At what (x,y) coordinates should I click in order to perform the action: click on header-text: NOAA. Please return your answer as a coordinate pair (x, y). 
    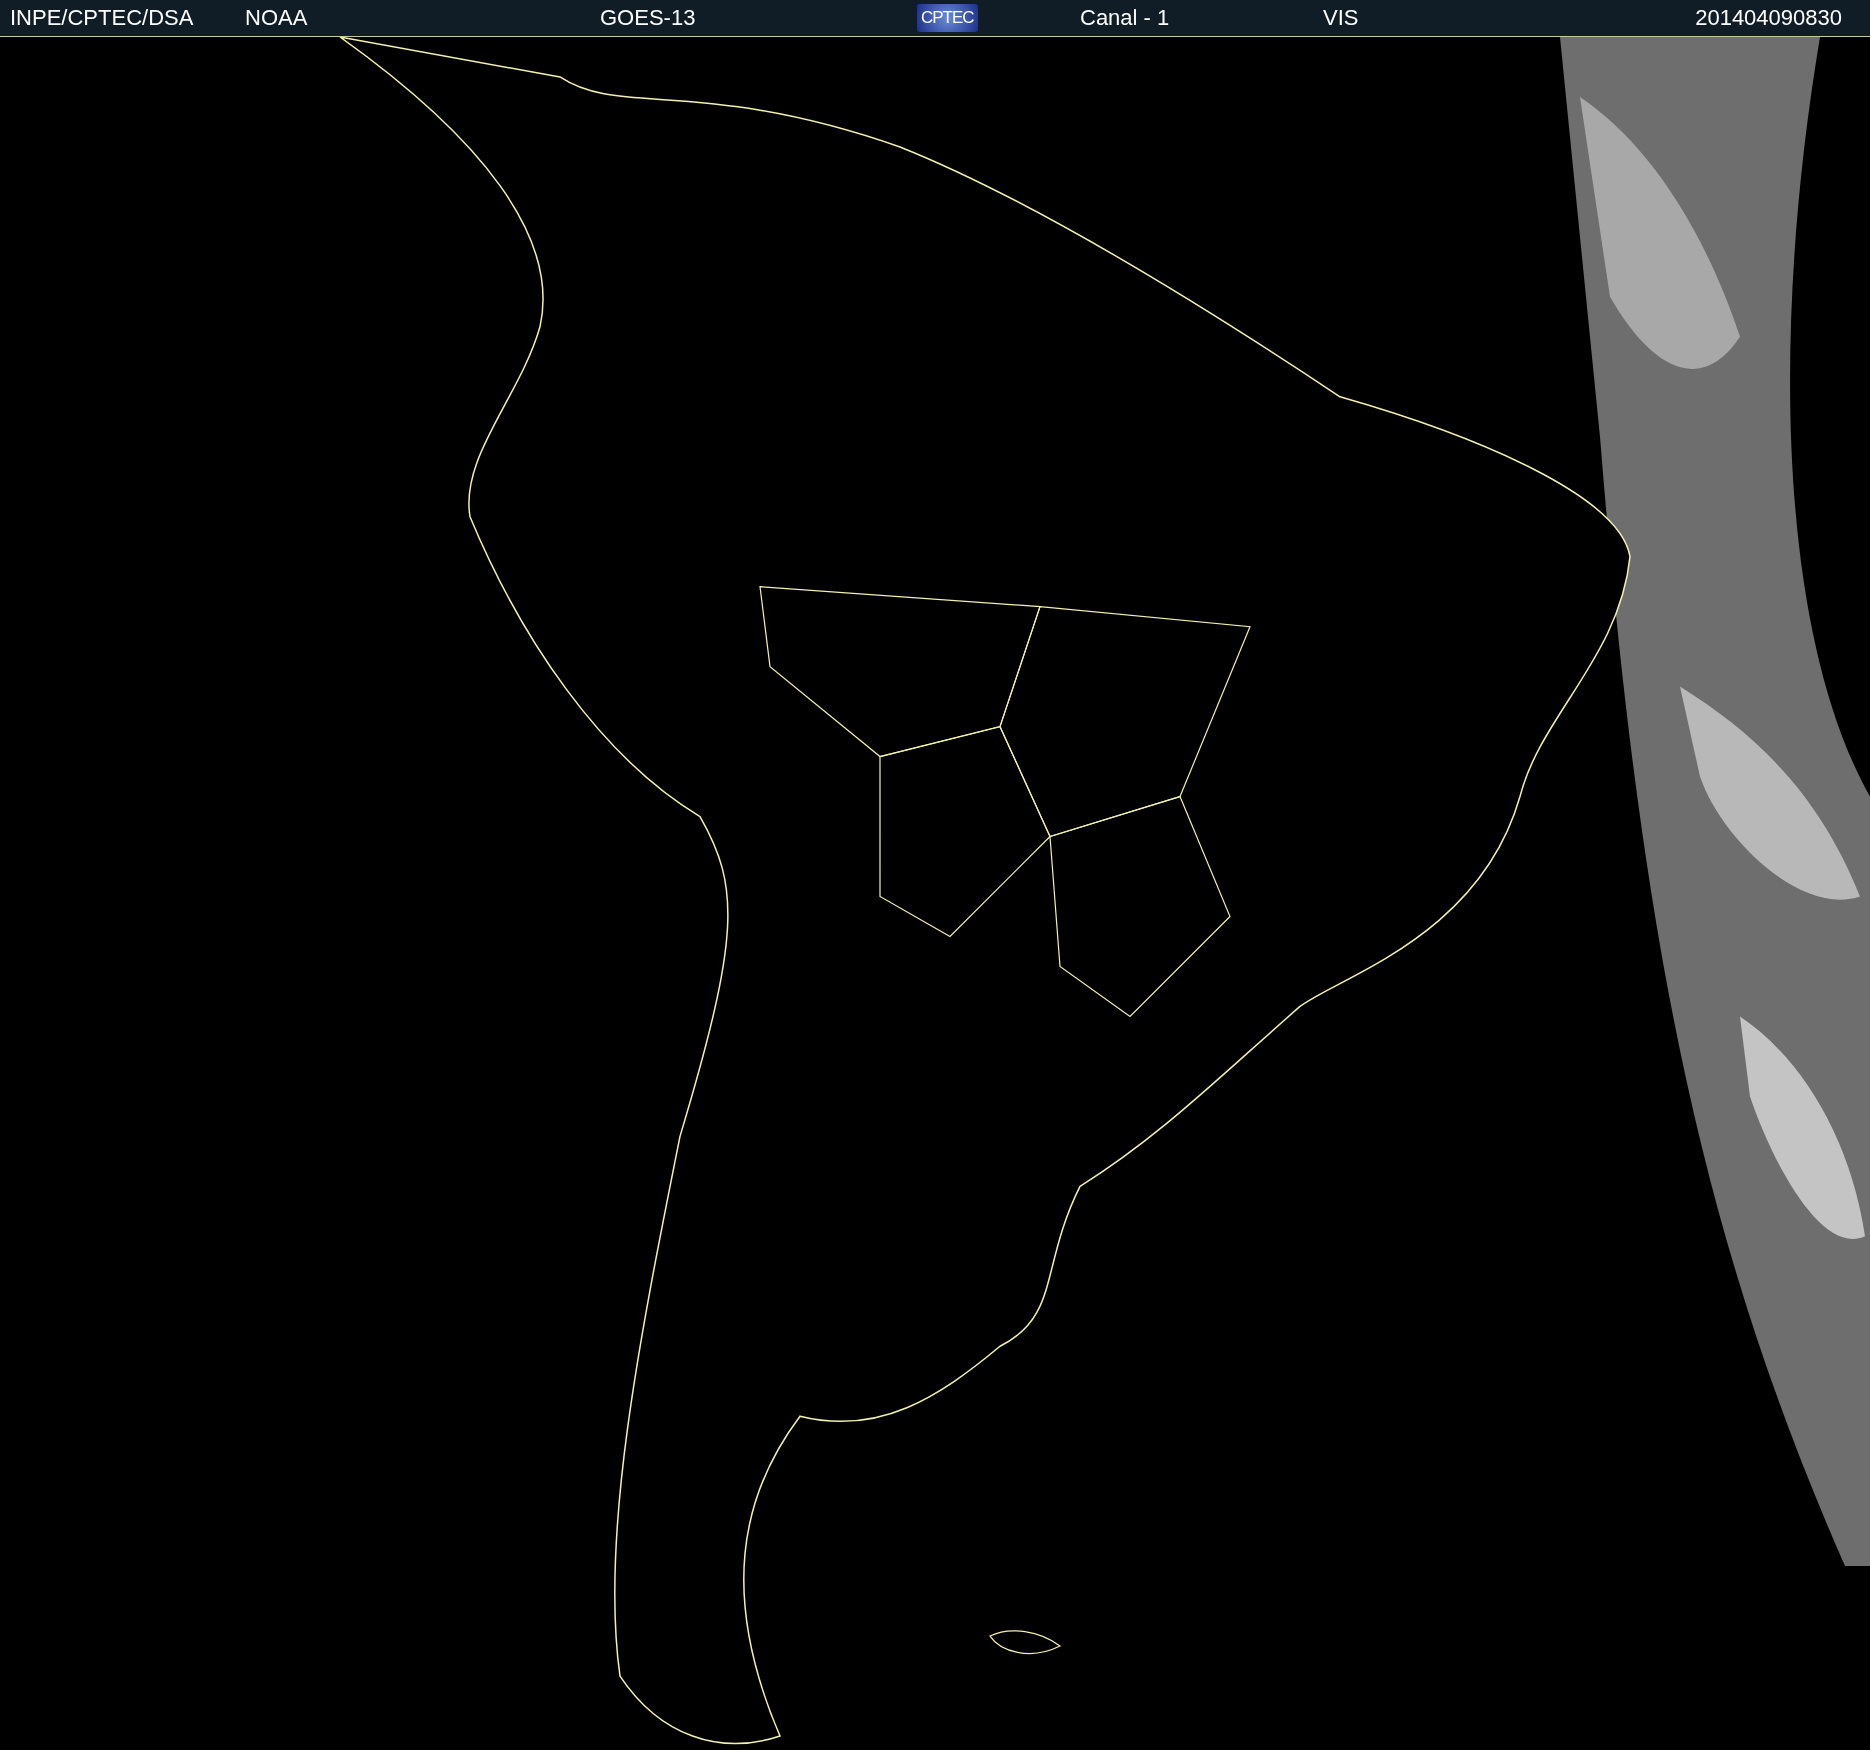
    Looking at the image, I should click on (276, 18).